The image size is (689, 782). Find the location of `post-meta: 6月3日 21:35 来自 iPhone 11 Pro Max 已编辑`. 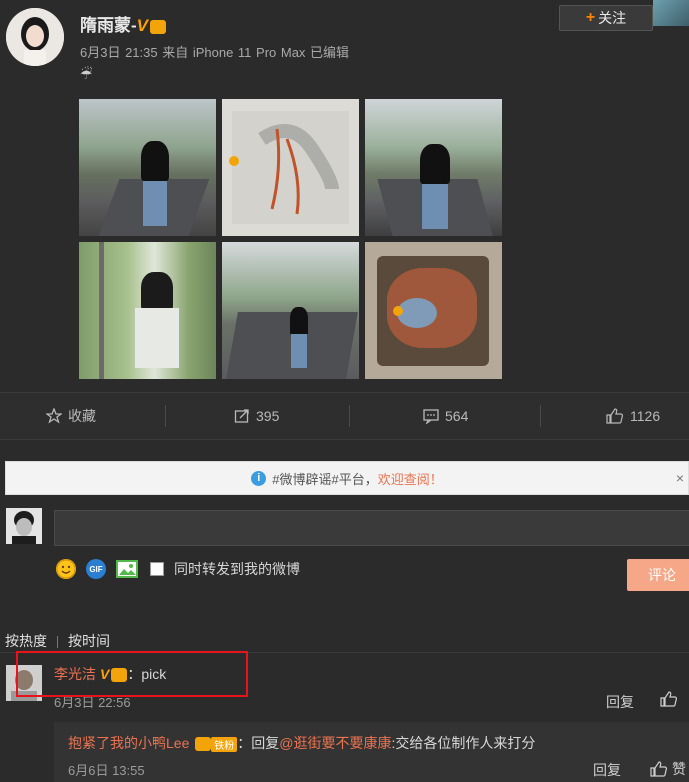

post-meta: 6月3日 21:35 来自 iPhone 11 Pro Max 已编辑 is located at coordinates (215, 52).